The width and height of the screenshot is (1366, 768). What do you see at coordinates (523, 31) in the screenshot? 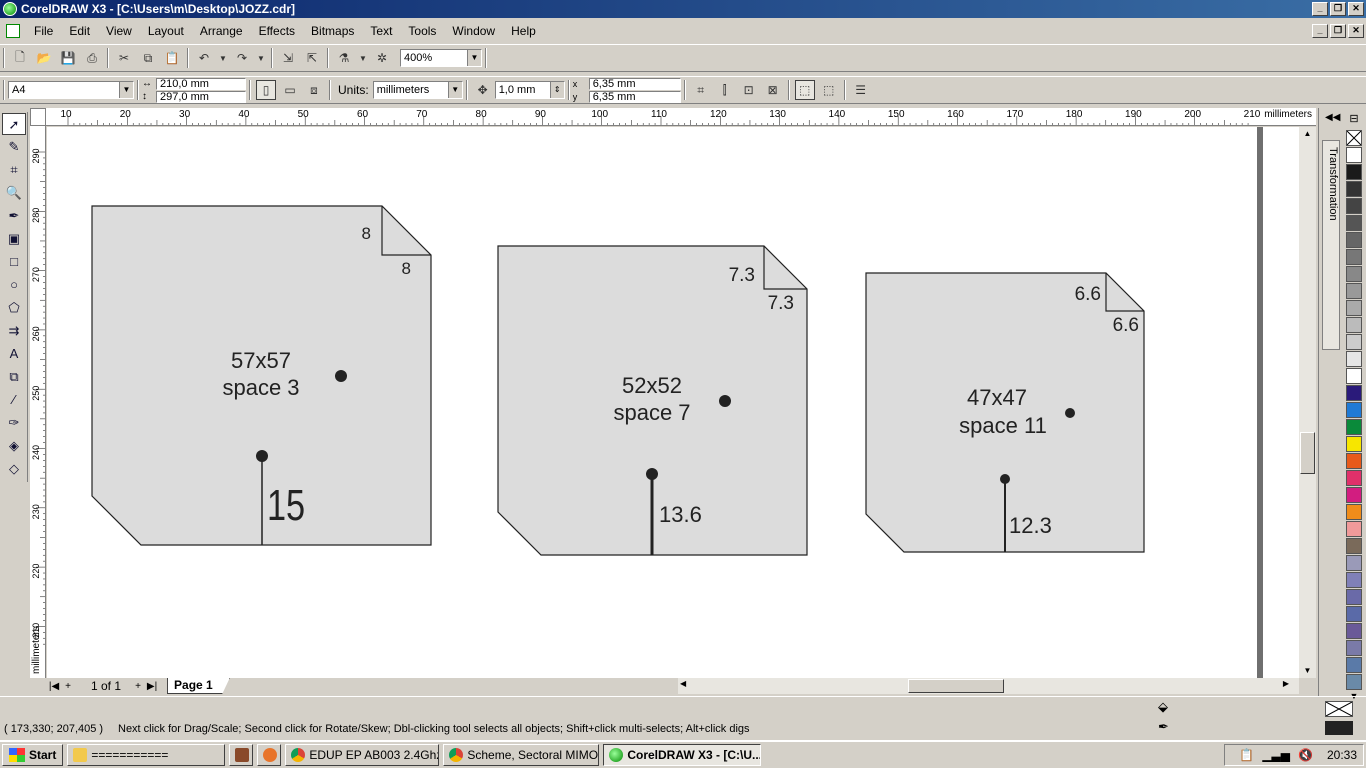
I see `menu-help: Help` at bounding box center [523, 31].